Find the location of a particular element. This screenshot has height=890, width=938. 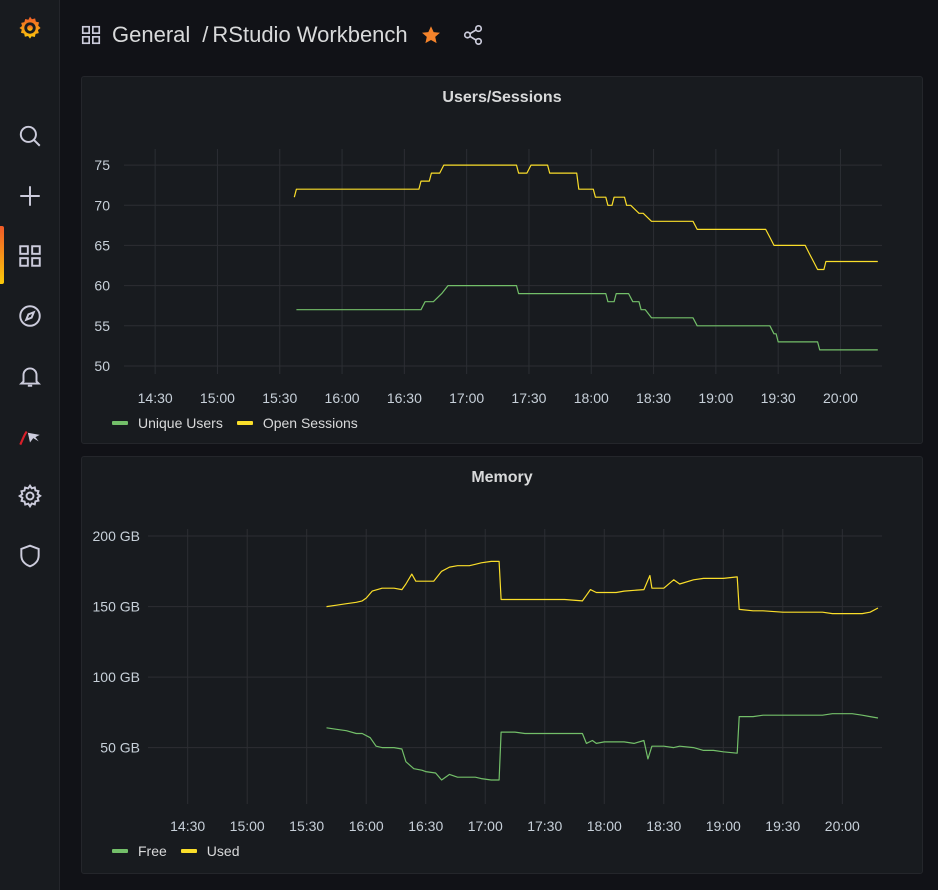

breadcrumb-folder: General is located at coordinates (151, 35).